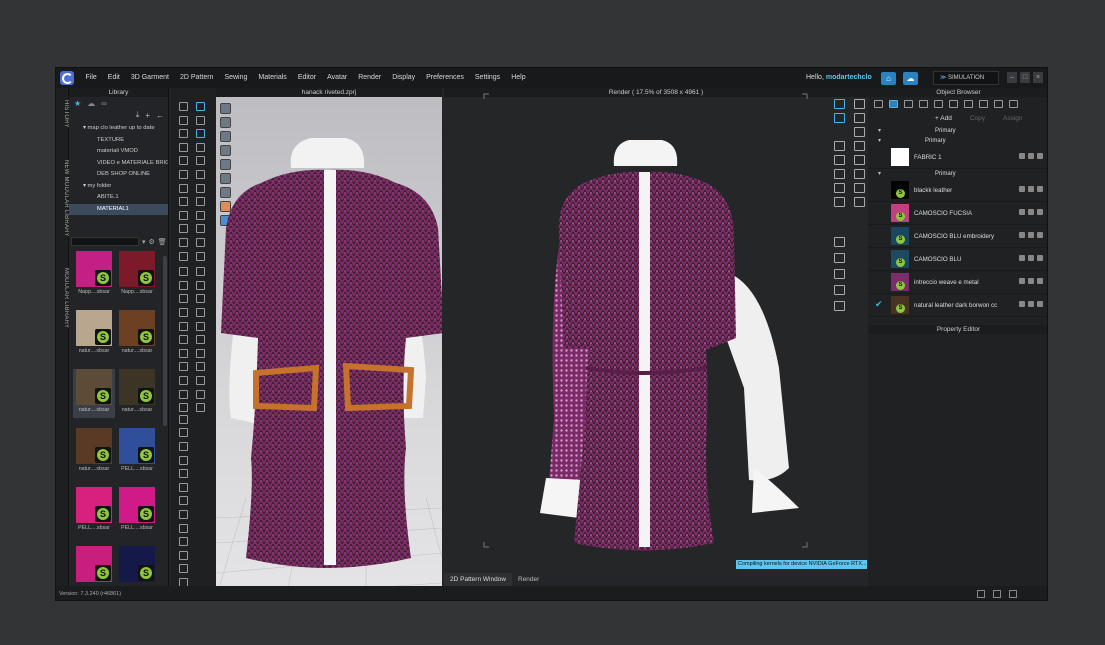 The height and width of the screenshot is (645, 1105). What do you see at coordinates (1012, 77) in the screenshot?
I see `minimize-icon: –` at bounding box center [1012, 77].